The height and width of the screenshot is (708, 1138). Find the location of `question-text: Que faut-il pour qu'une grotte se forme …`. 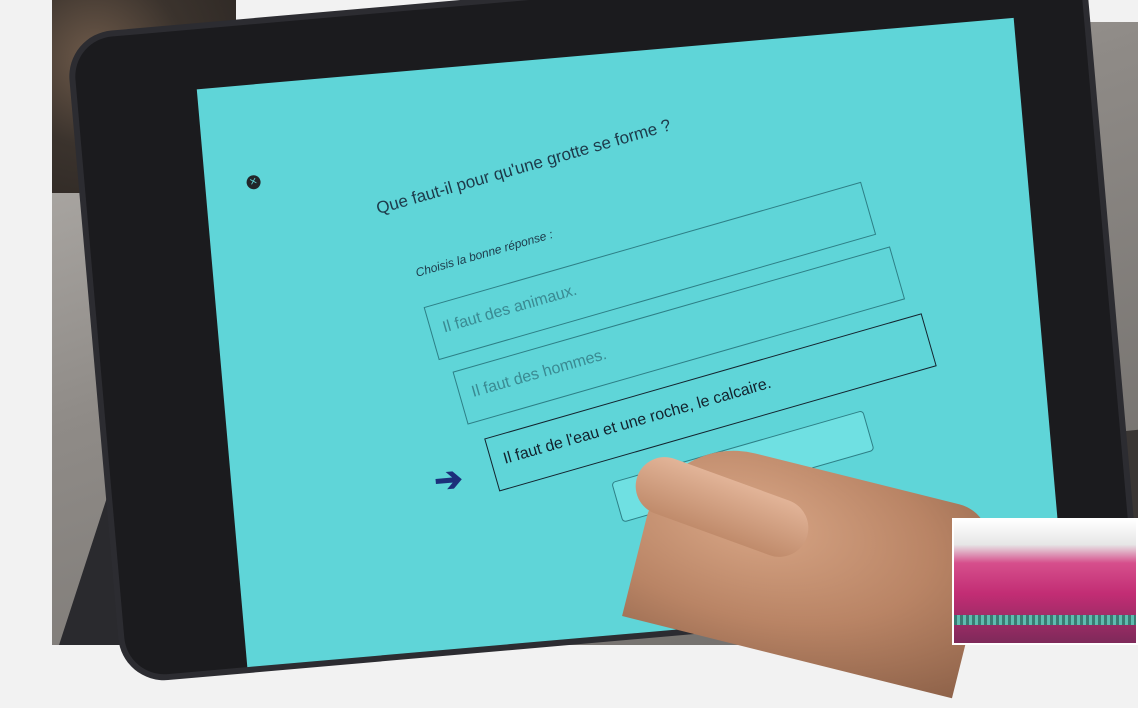

question-text: Que faut-il pour qu'une grotte se forme … is located at coordinates (524, 166).